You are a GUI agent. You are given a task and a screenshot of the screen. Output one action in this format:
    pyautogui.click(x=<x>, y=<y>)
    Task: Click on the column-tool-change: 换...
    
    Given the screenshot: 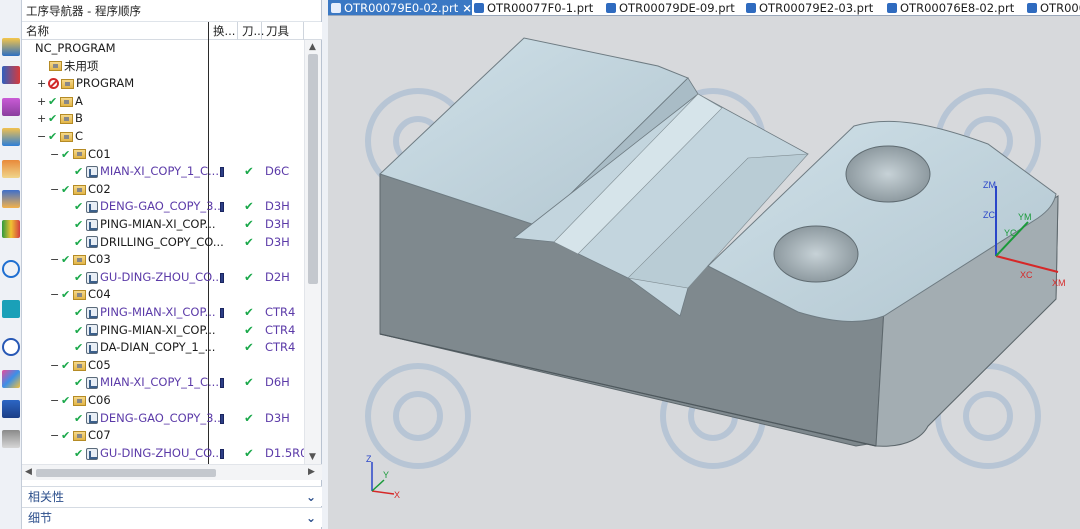 What is the action you would take?
    pyautogui.click(x=223, y=31)
    